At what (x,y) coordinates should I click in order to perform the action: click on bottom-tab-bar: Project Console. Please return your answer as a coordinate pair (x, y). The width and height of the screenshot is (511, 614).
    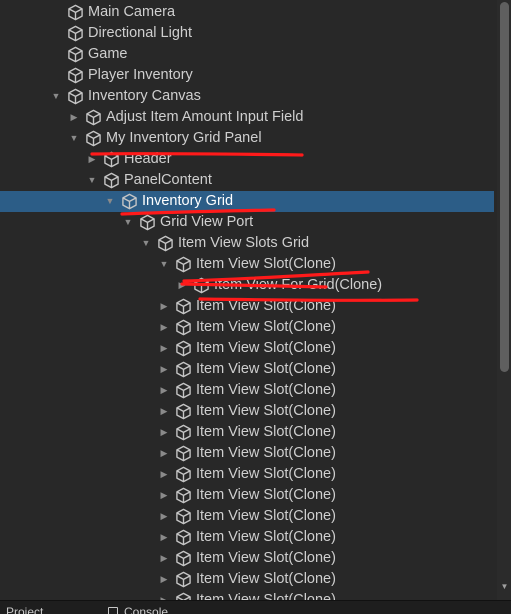
    Looking at the image, I should click on (255, 607).